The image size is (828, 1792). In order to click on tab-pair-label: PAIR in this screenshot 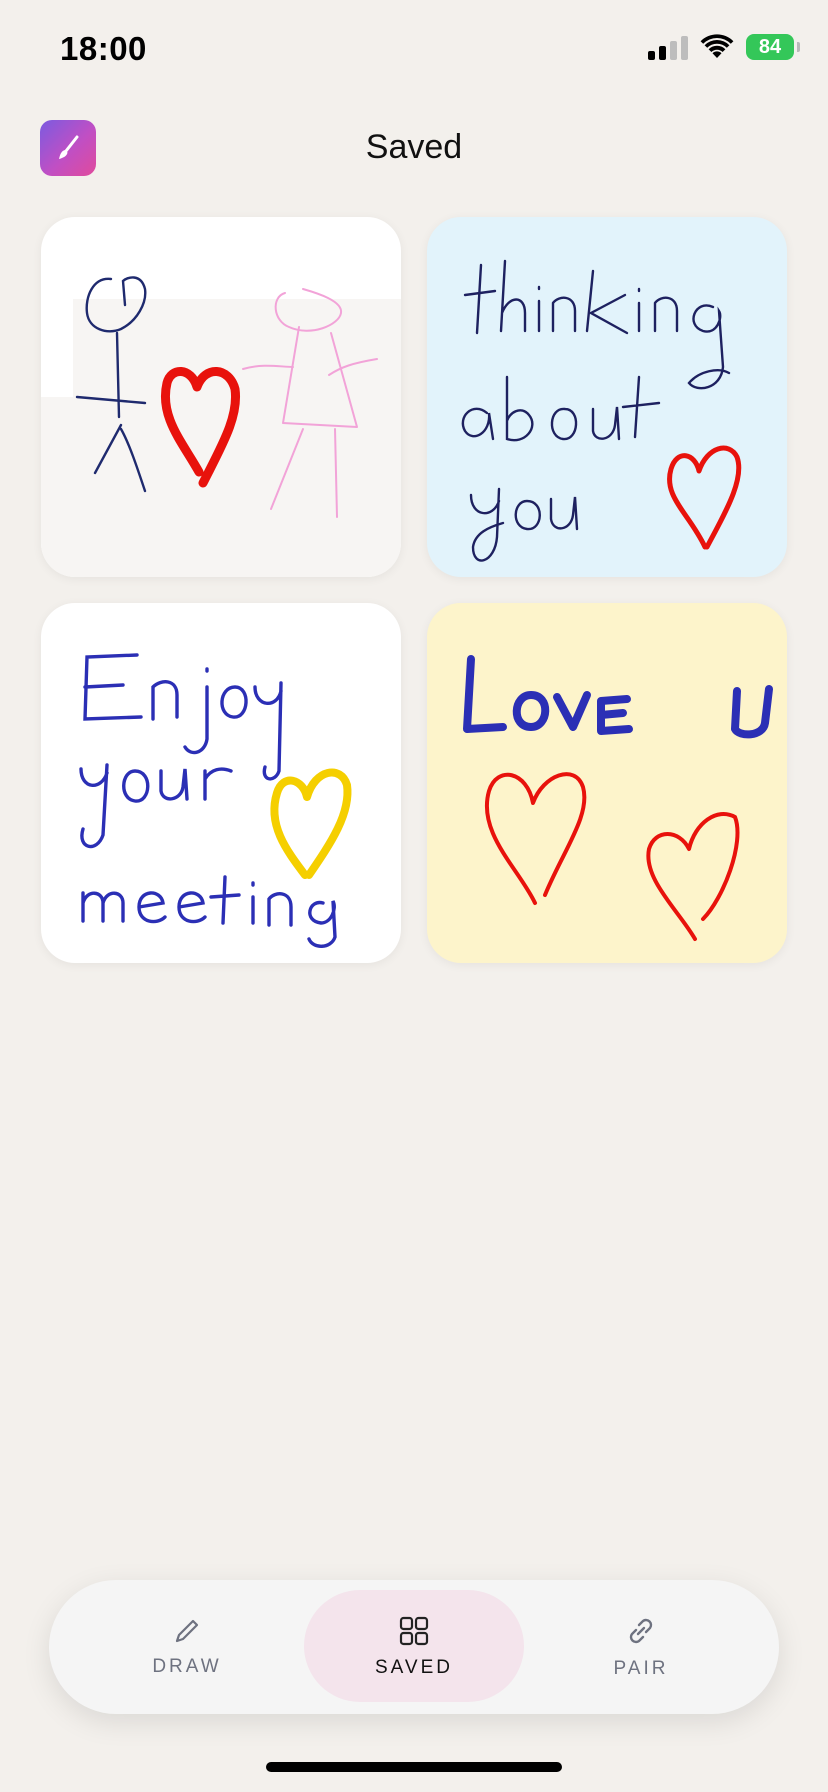, I will do `click(641, 1668)`.